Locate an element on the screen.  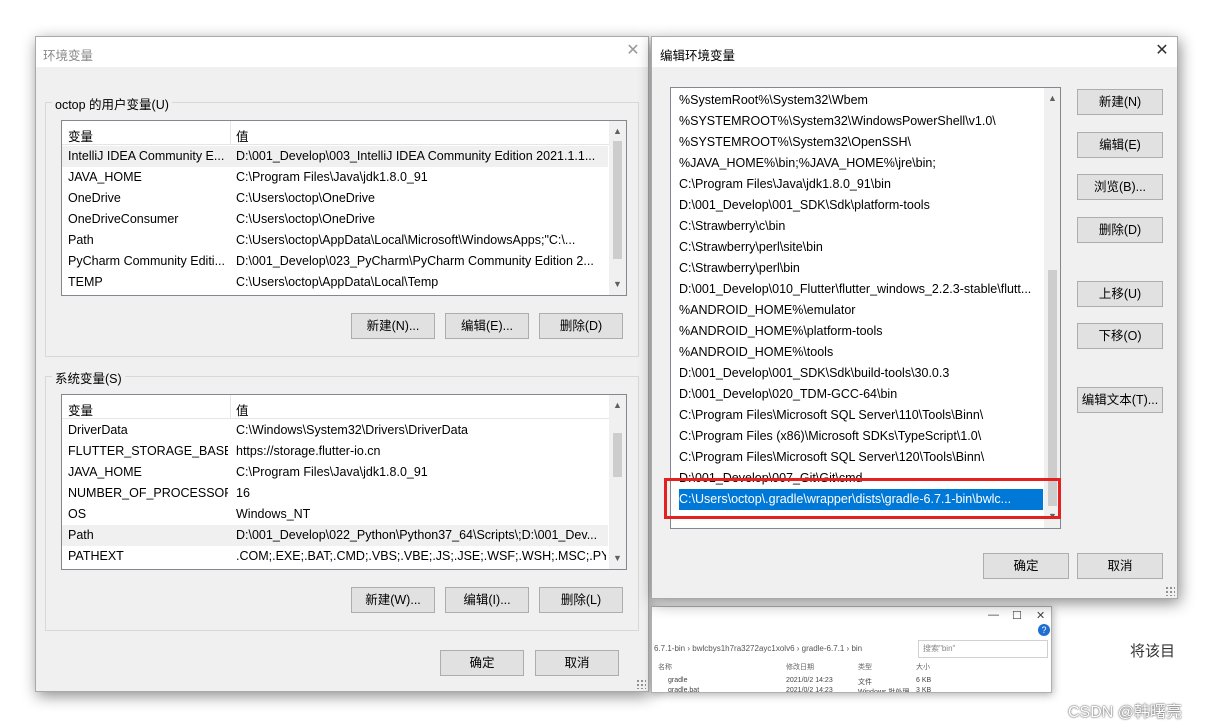
new-button: 新建(N) is located at coordinates (1120, 102).